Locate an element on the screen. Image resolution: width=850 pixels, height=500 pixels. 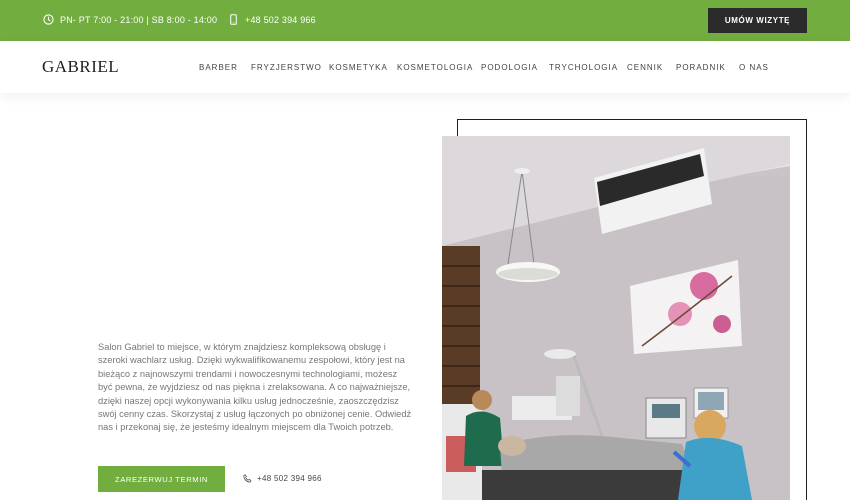
nav-item-barber: BARBER is located at coordinates (218, 67).